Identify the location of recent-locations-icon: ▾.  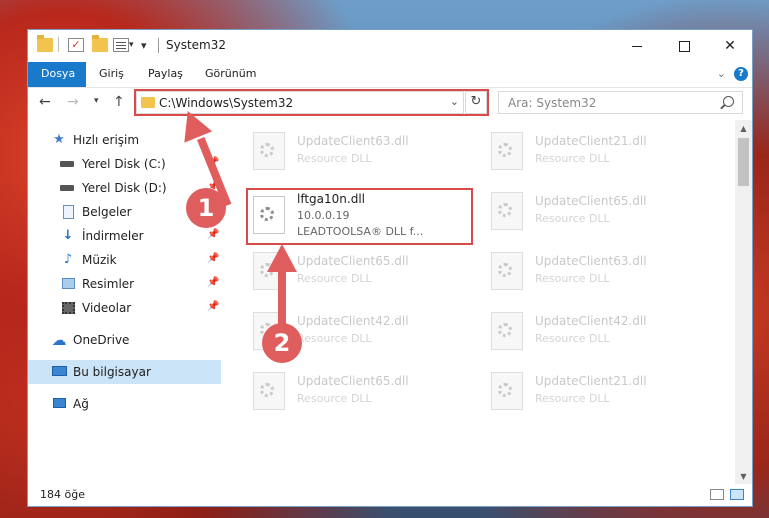
(96, 101).